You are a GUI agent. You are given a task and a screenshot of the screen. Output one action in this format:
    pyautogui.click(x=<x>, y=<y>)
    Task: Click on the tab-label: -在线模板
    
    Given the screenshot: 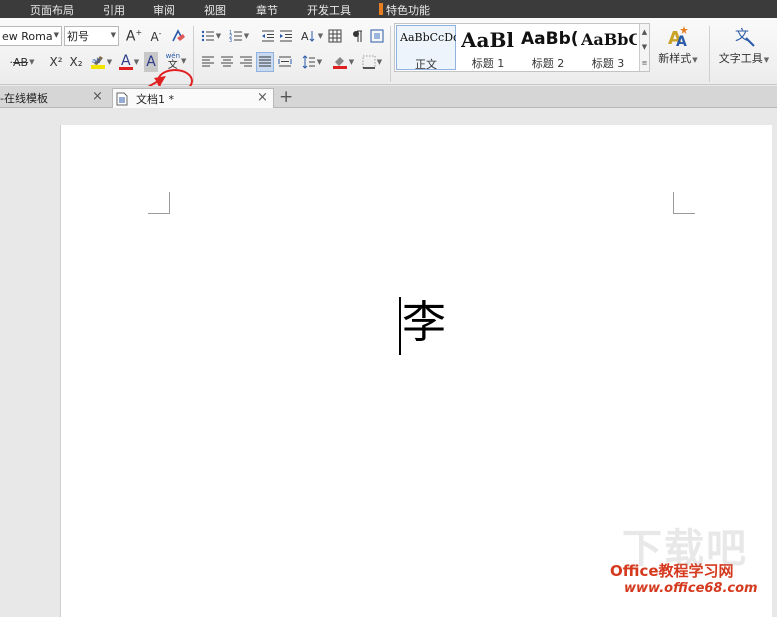 What is the action you would take?
    pyautogui.click(x=24, y=98)
    